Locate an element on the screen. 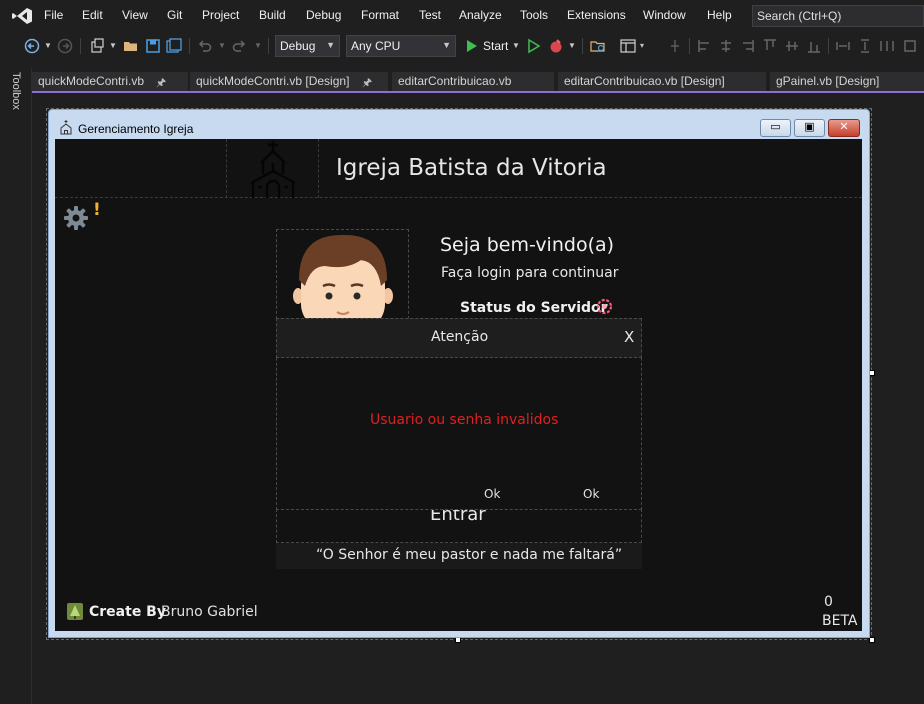 The height and width of the screenshot is (704, 924). tab-label: gPainel.vb [Design] is located at coordinates (828, 81).